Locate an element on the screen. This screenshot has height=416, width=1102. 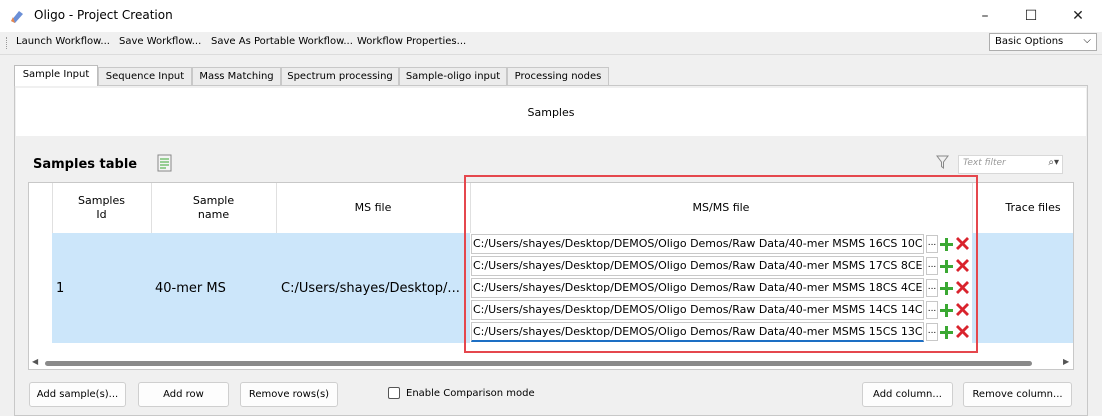
tab-spectrum-processing: Spectrum processing is located at coordinates (340, 76).